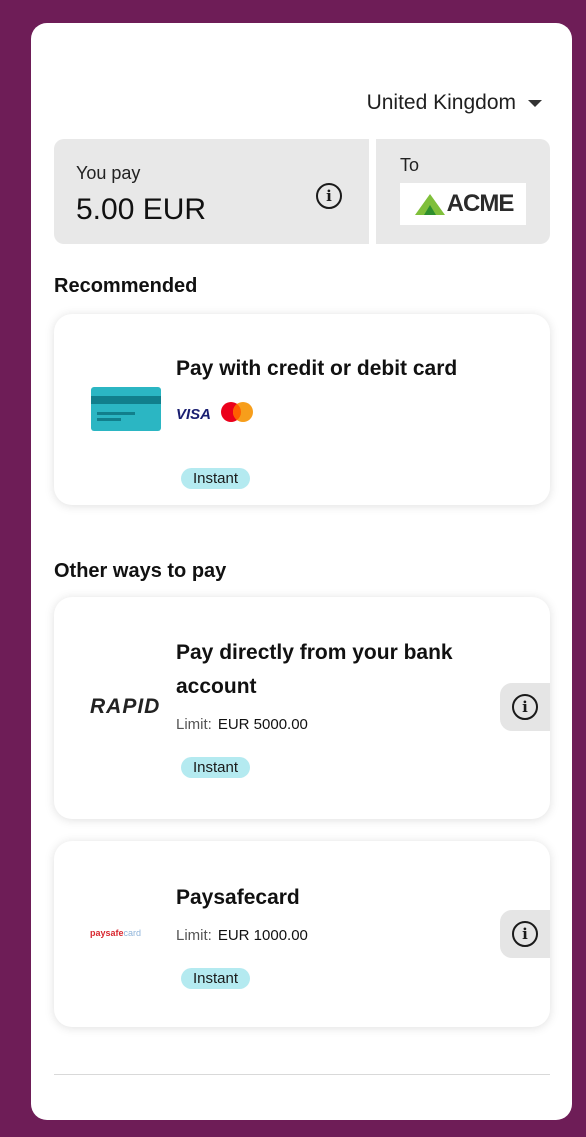 This screenshot has height=1137, width=586. I want to click on merchant-box: To ACME, so click(463, 191).